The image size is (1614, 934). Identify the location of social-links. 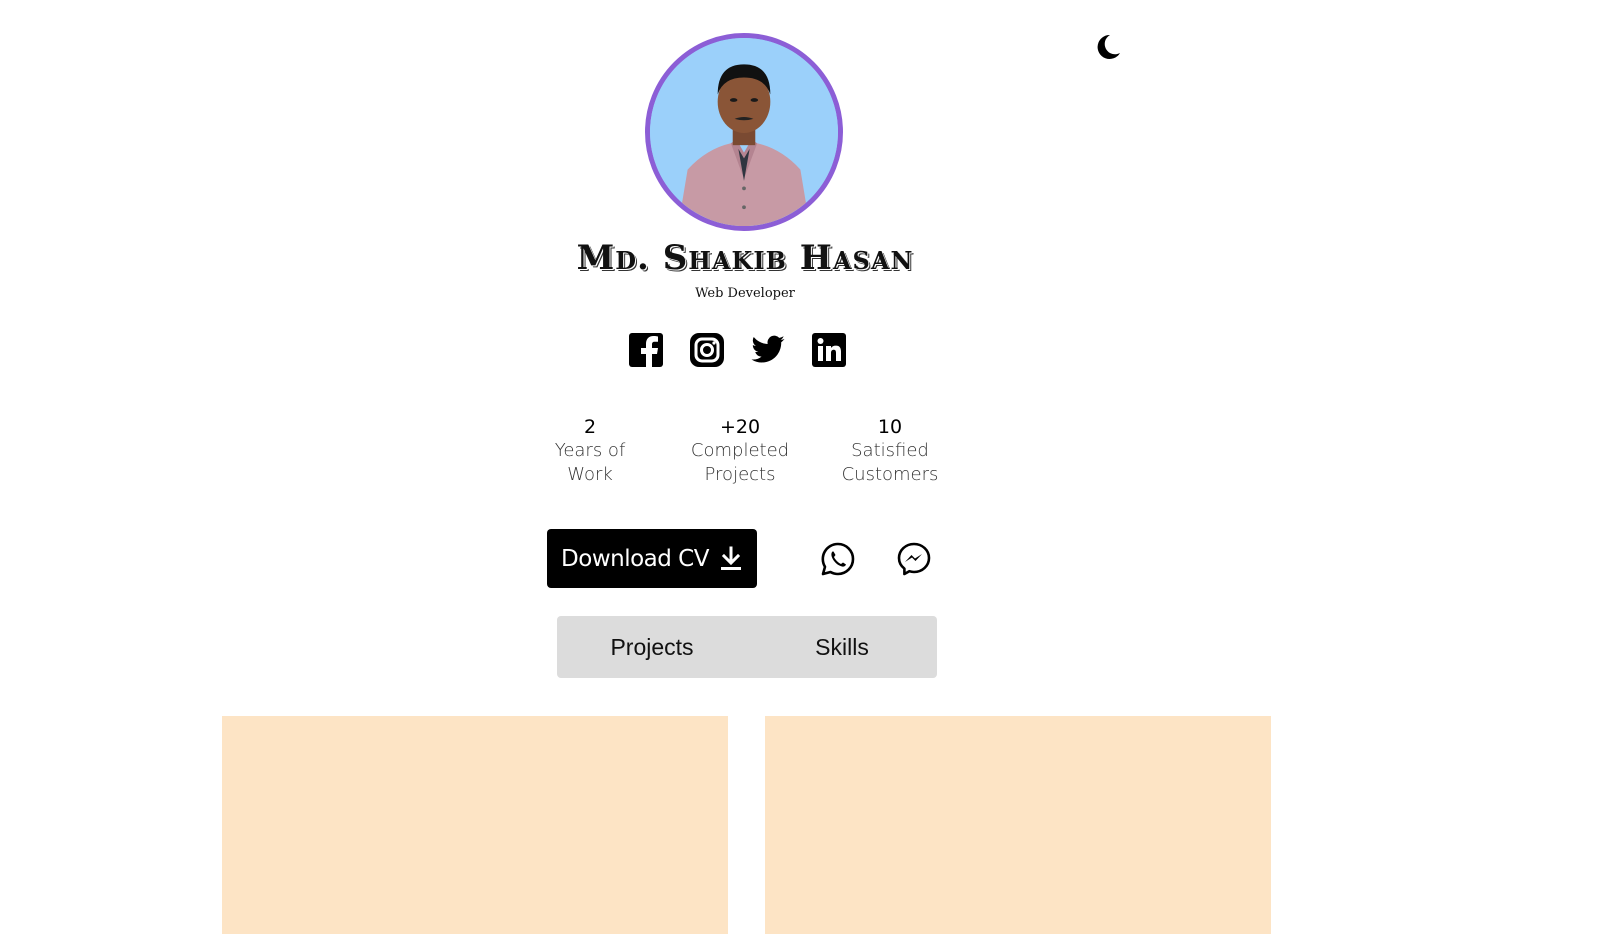
(737, 350).